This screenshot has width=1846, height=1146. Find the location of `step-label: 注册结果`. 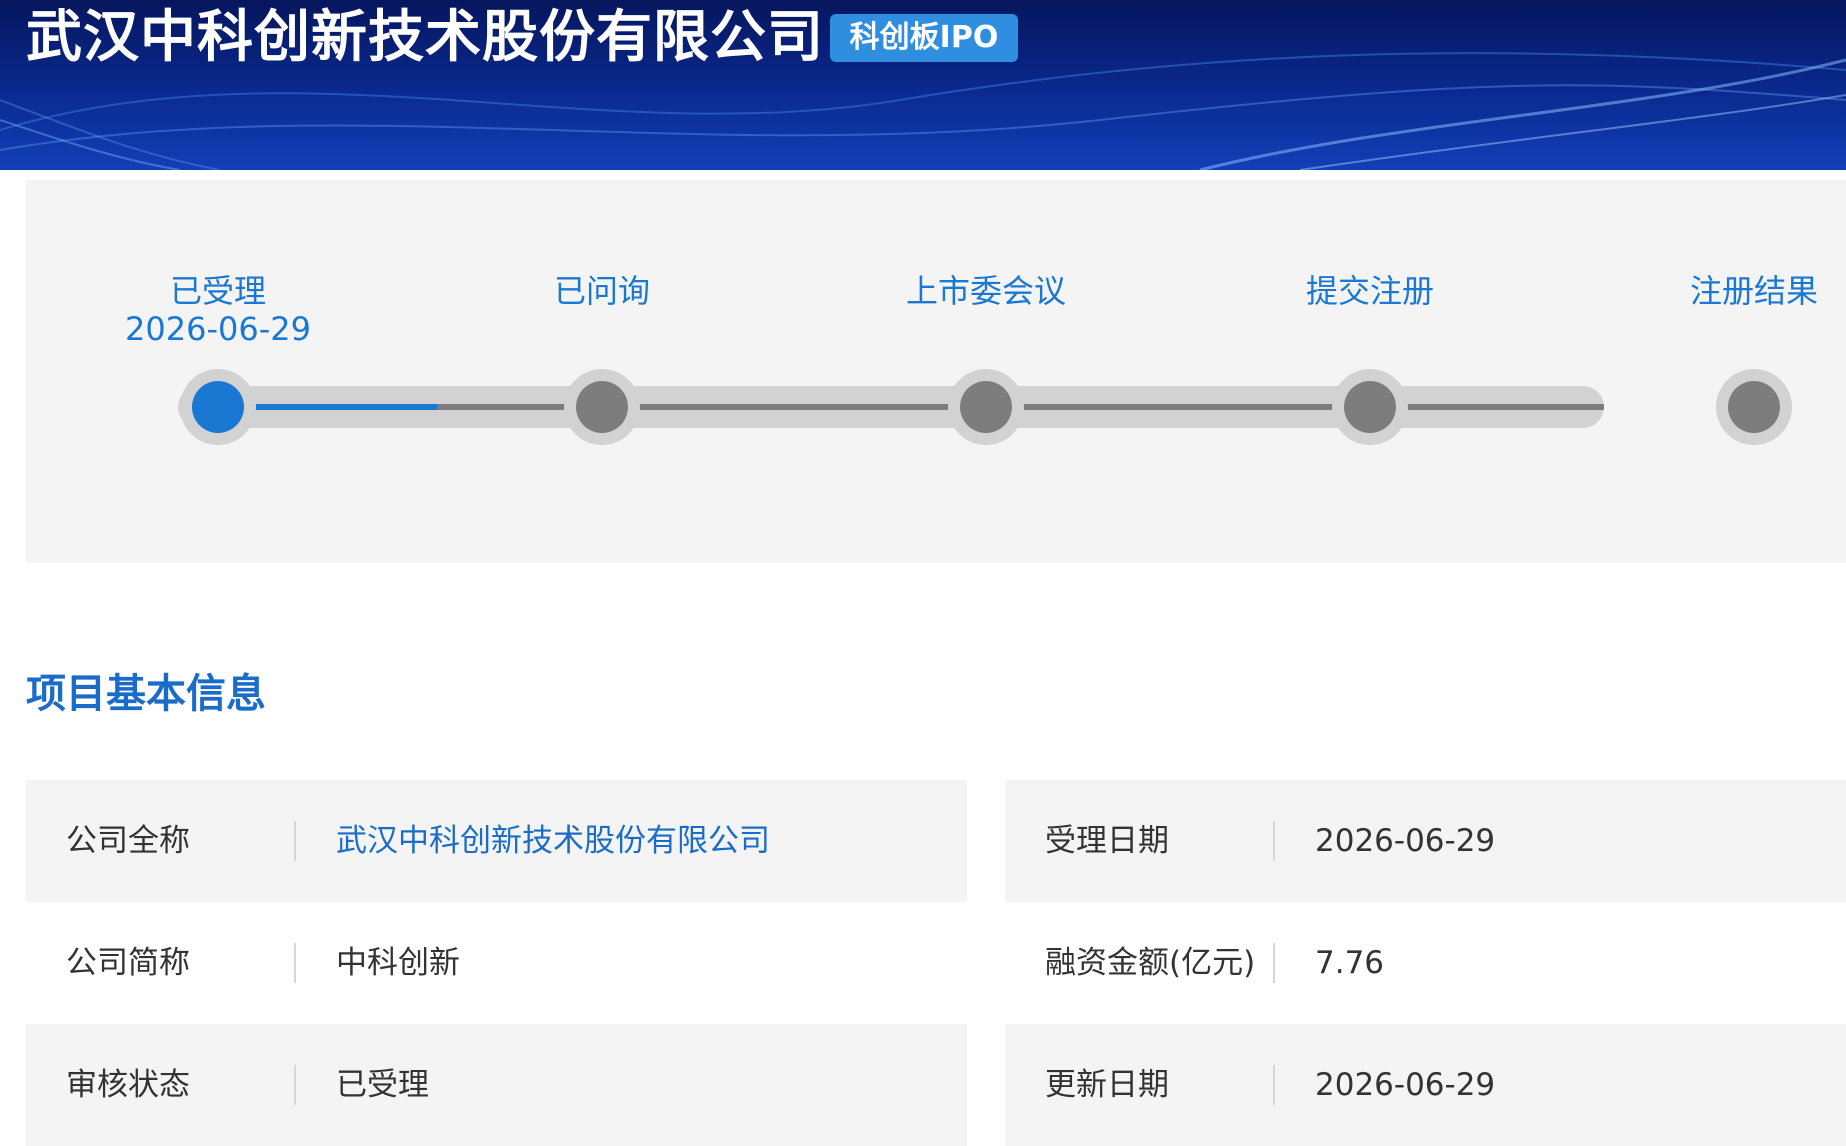

step-label: 注册结果 is located at coordinates (1754, 291).